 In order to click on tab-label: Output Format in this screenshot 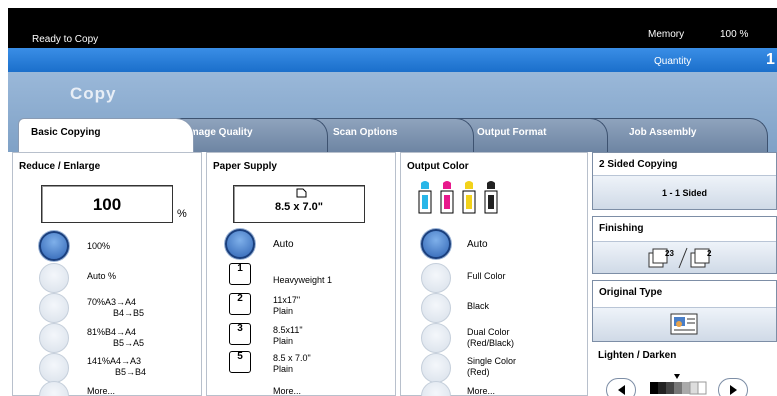, I will do `click(512, 132)`.